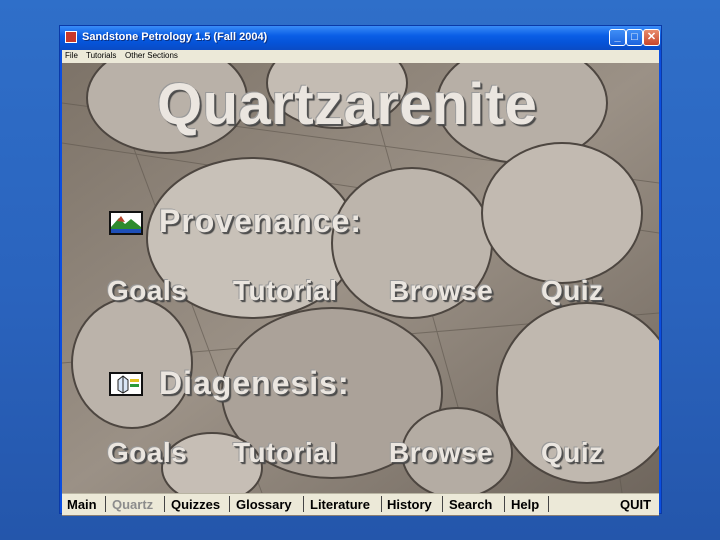 This screenshot has width=720, height=540. Describe the element at coordinates (285, 291) in the screenshot. I see `provenance-tutorial-link: Tutorial` at that location.